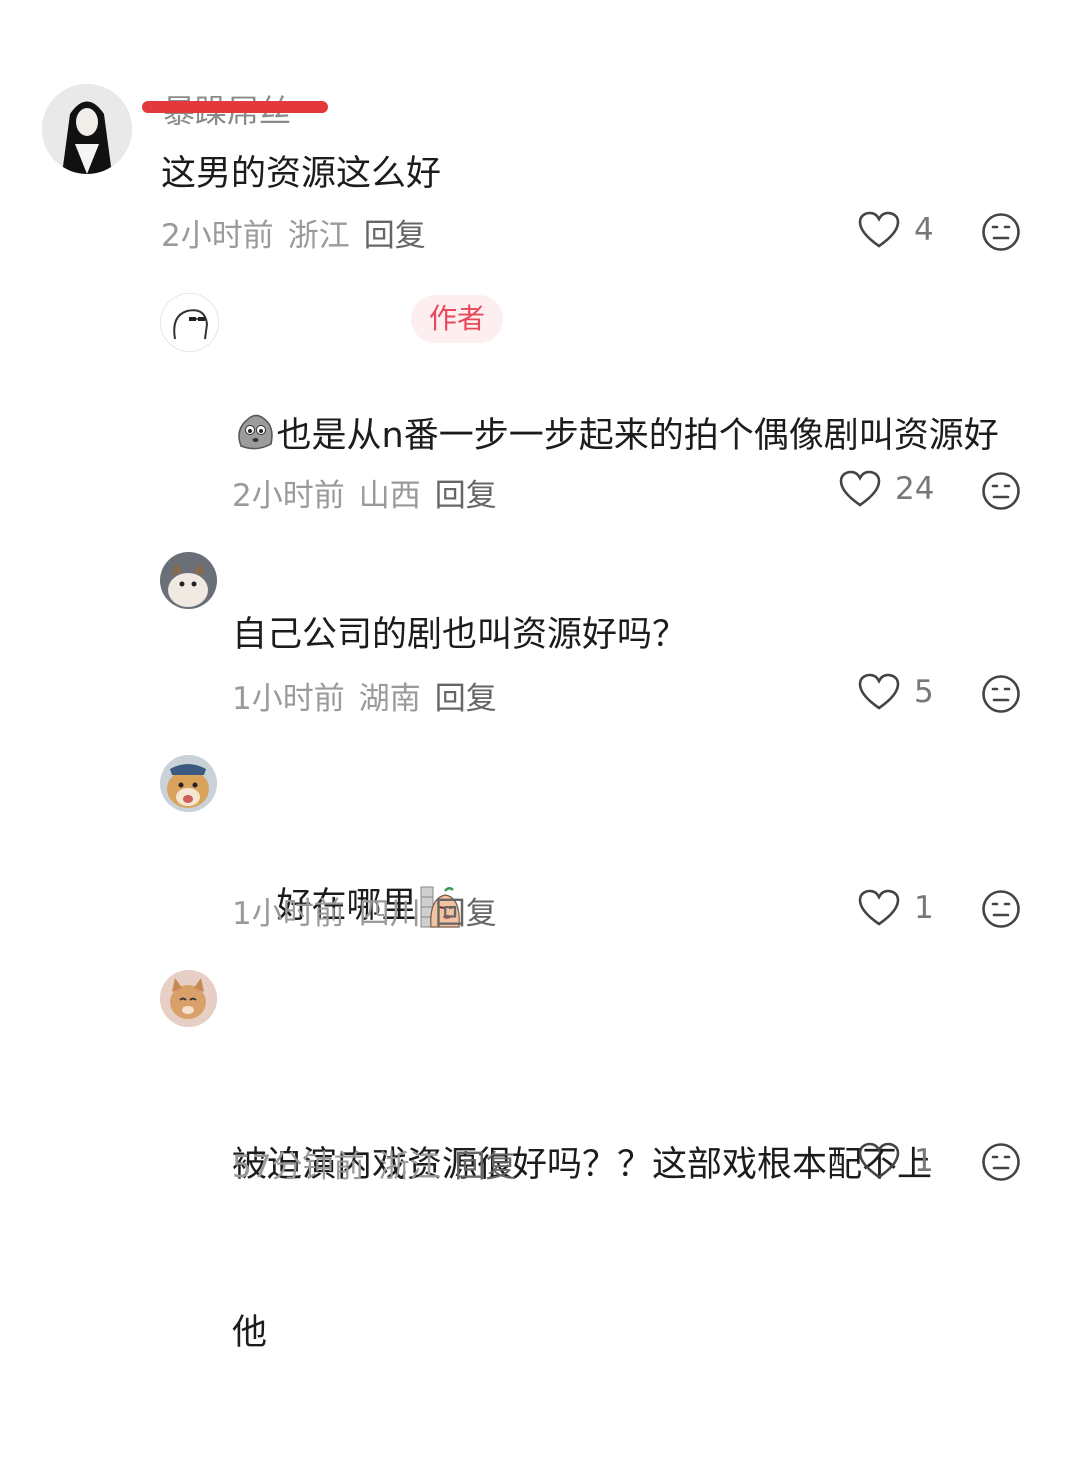 This screenshot has height=1473, width=1080. Describe the element at coordinates (924, 230) in the screenshot. I see `like-count: 4` at that location.